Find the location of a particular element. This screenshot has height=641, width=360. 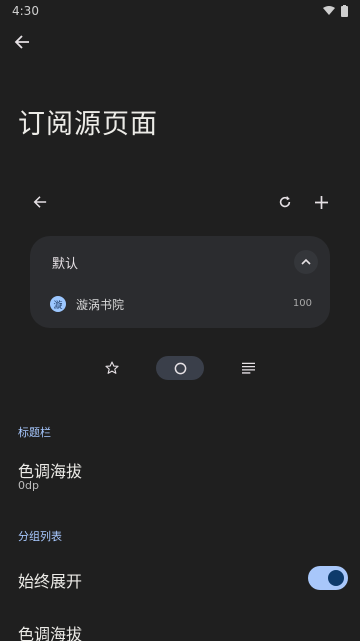

list-icon is located at coordinates (248, 368).